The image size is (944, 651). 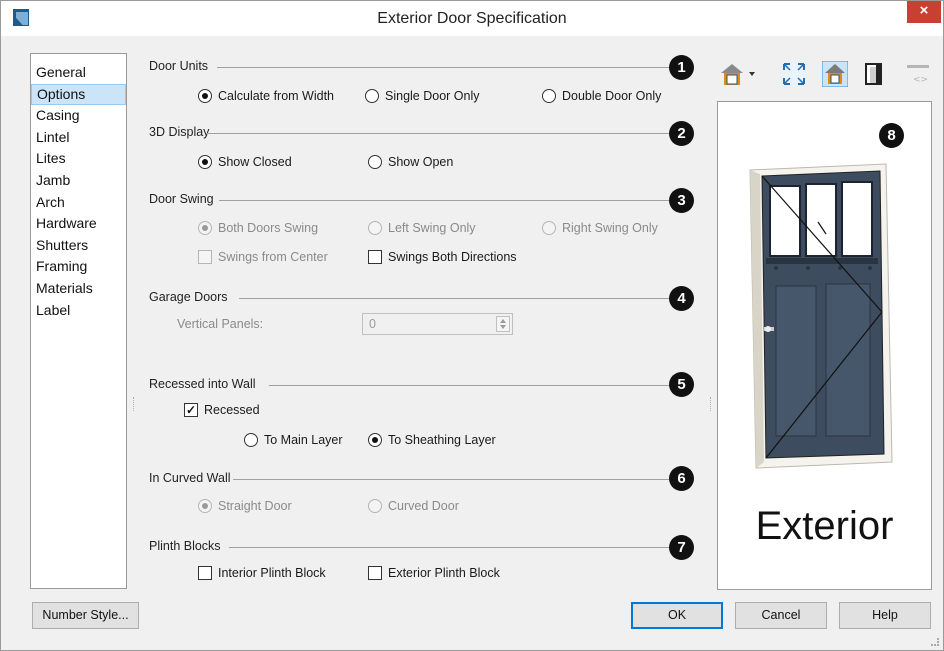 What do you see at coordinates (272, 573) in the screenshot?
I see `checkbox-label: Interior Plinth Block` at bounding box center [272, 573].